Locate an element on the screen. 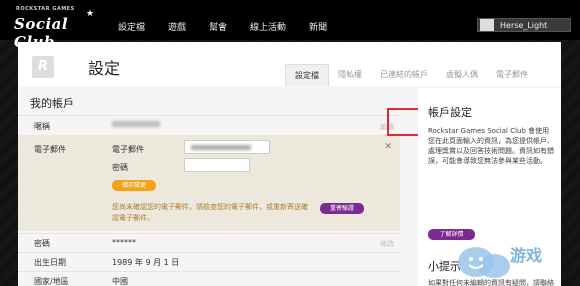 This screenshot has width=580, height=286. password-label: 密碼 is located at coordinates (42, 243).